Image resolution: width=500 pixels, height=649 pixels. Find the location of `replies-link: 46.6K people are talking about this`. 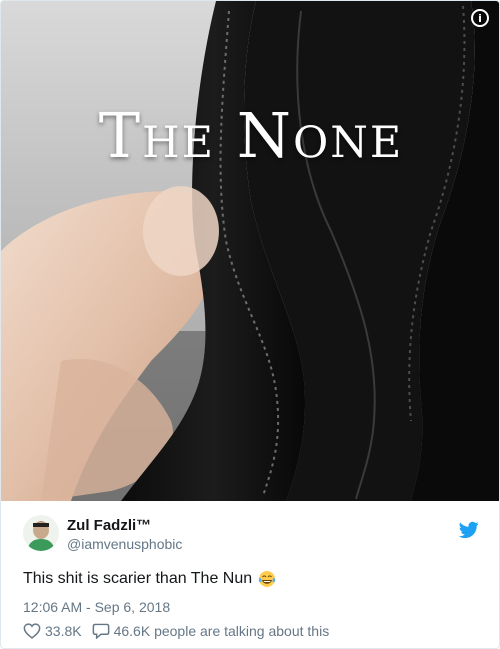

replies-link: 46.6K people are talking about this is located at coordinates (211, 631).